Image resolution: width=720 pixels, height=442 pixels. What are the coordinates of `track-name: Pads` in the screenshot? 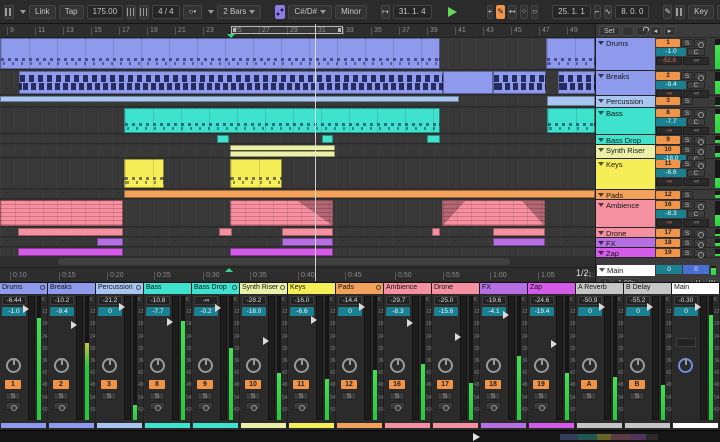 It's located at (625, 194).